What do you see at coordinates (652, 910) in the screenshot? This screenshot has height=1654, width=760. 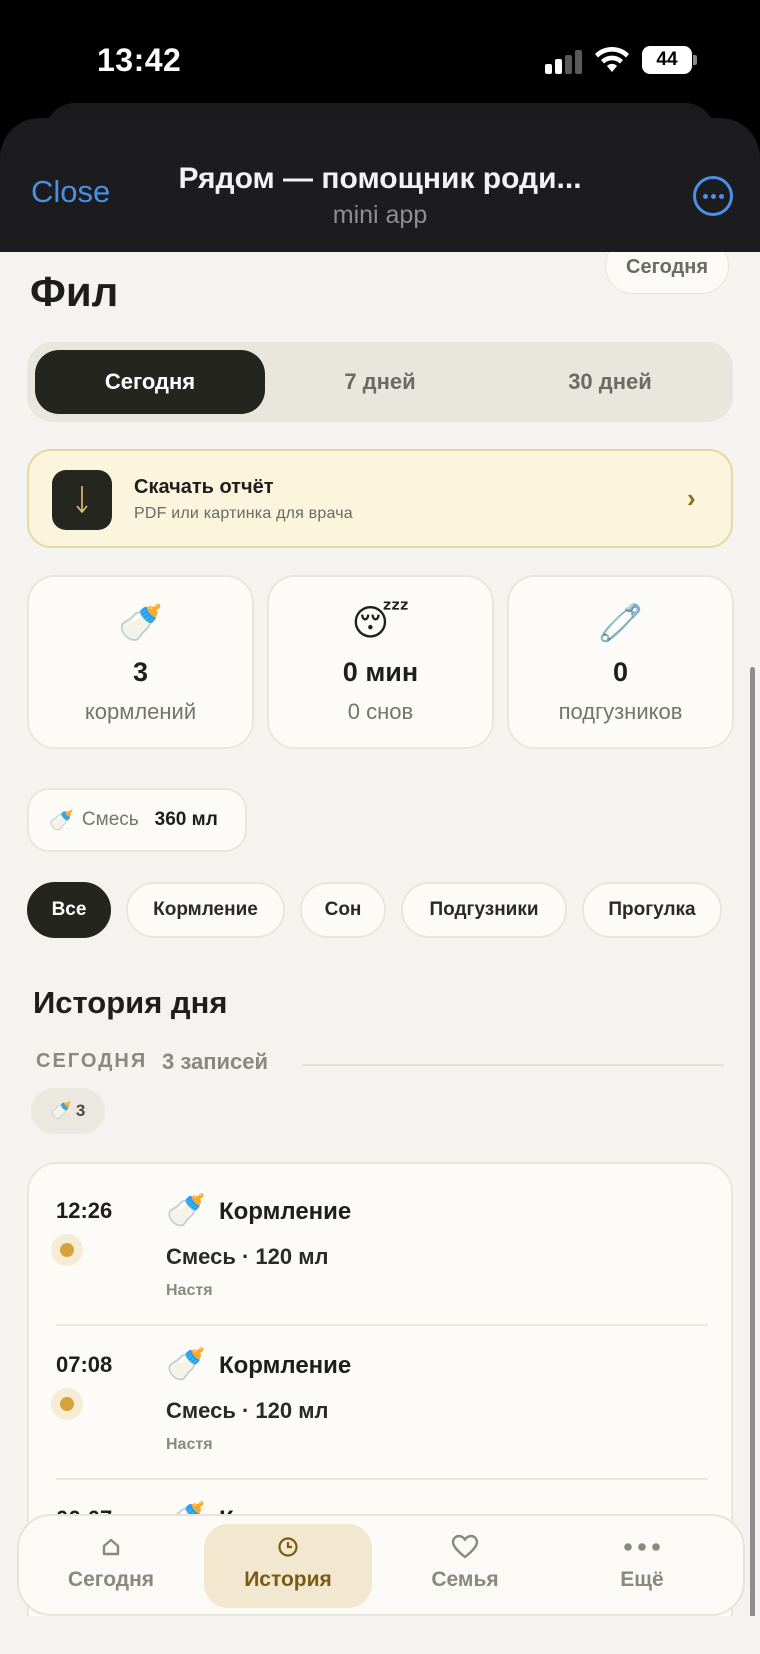 I see `filter-walk: Прогулка` at bounding box center [652, 910].